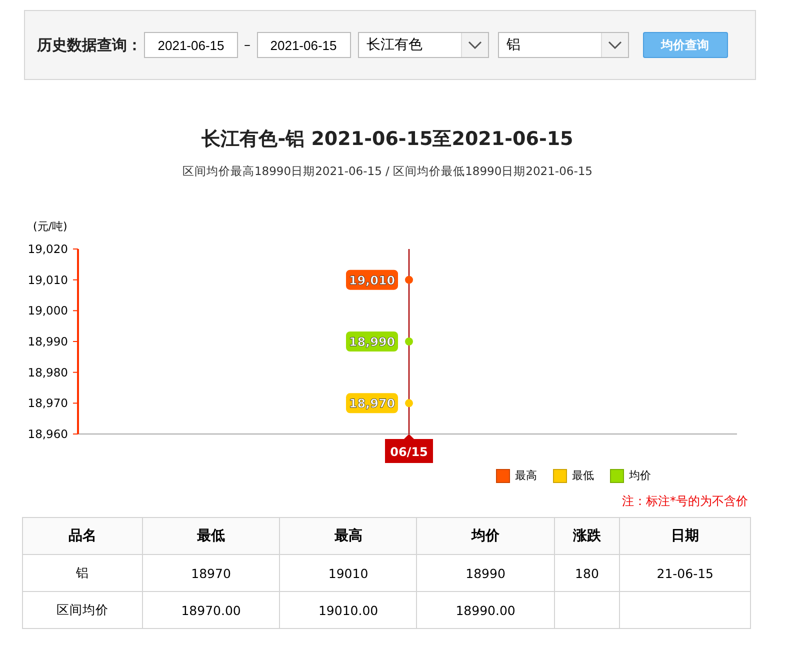 The width and height of the screenshot is (795, 661). What do you see at coordinates (82, 573) in the screenshot?
I see `table-cell: 铝` at bounding box center [82, 573].